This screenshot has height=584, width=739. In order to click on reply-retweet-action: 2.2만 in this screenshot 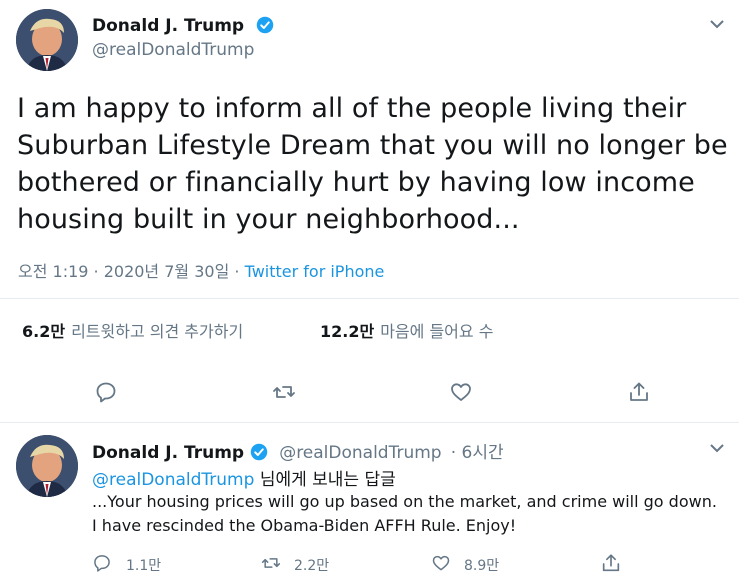, I will do `click(294, 565)`.